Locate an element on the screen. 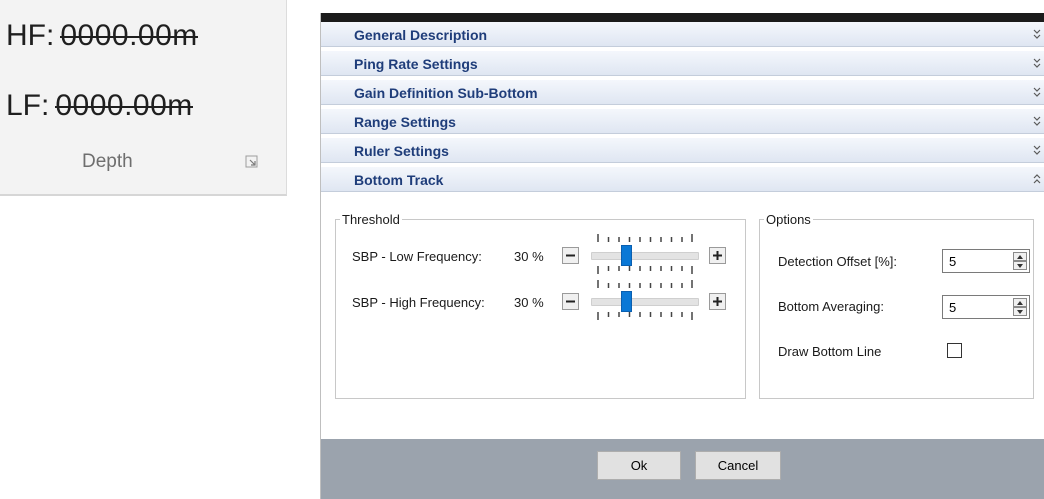 This screenshot has height=499, width=1044. section-general-description: General Description is located at coordinates (682, 34).